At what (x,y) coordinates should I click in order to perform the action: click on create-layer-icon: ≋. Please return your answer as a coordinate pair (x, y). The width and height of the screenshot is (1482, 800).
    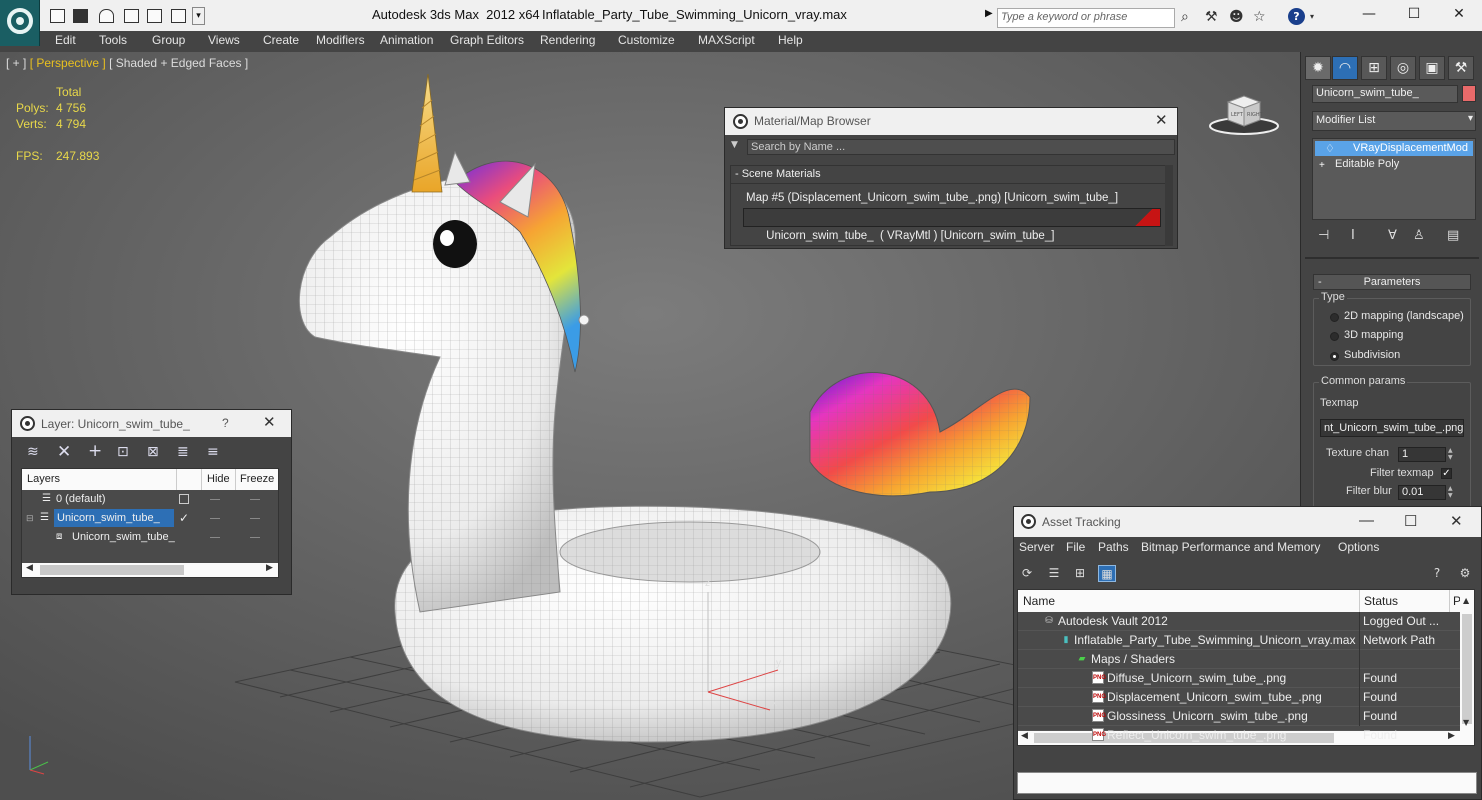
    Looking at the image, I should click on (33, 452).